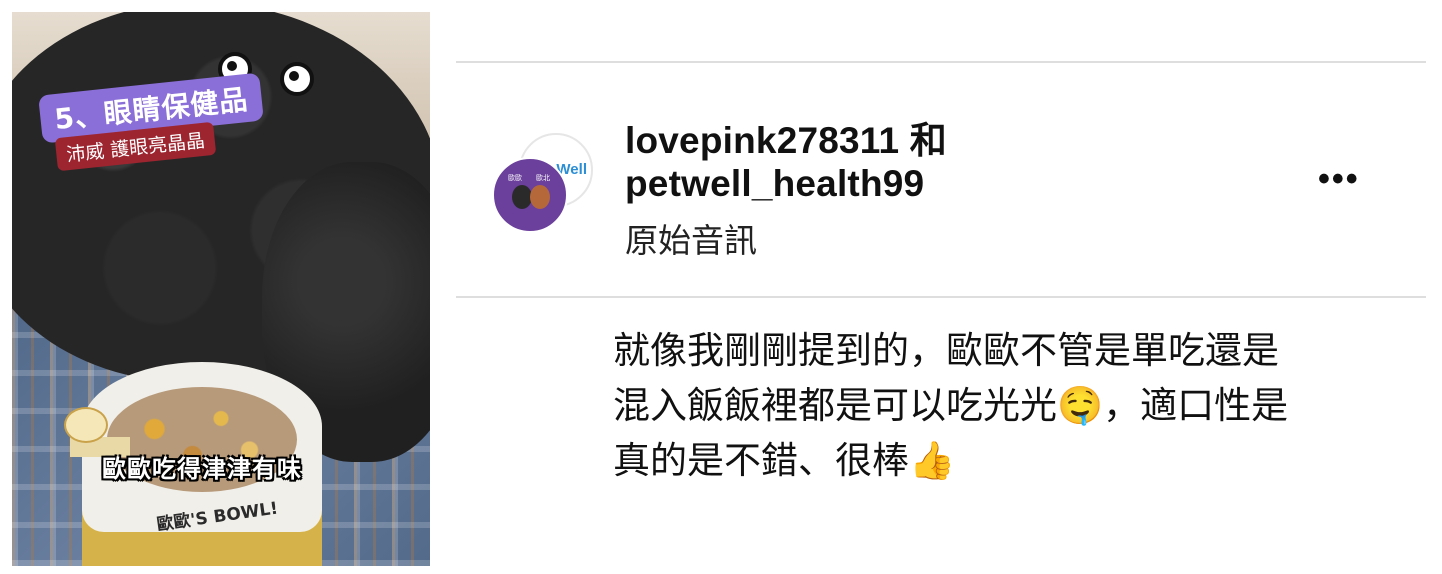 This screenshot has width=1442, height=574. Describe the element at coordinates (946, 350) in the screenshot. I see `comment-line: 就像我剛剛提到的，歐歐不管是單吃還是` at that location.